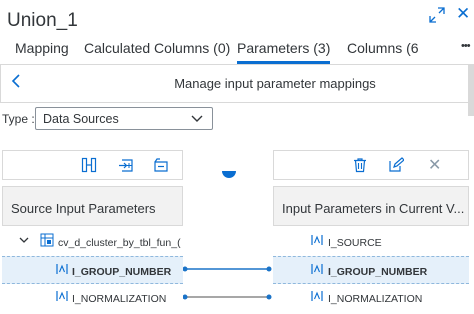 This screenshot has height=314, width=474. Describe the element at coordinates (18, 119) in the screenshot. I see `type-label: Type :` at that location.